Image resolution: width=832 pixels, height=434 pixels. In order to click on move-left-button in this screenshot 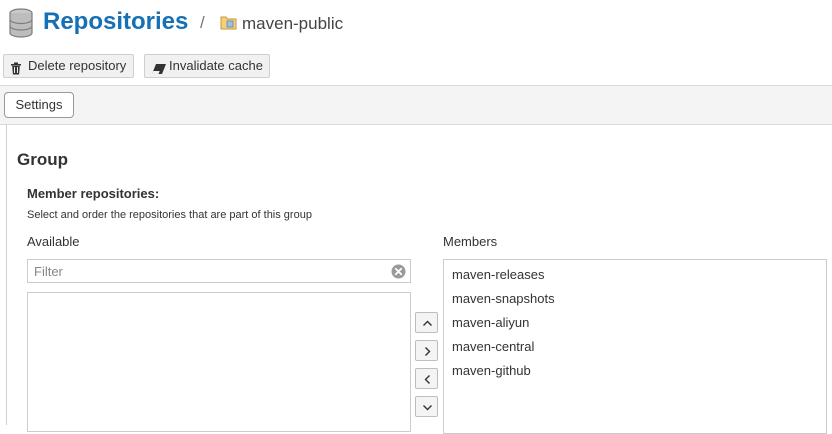, I will do `click(426, 378)`.